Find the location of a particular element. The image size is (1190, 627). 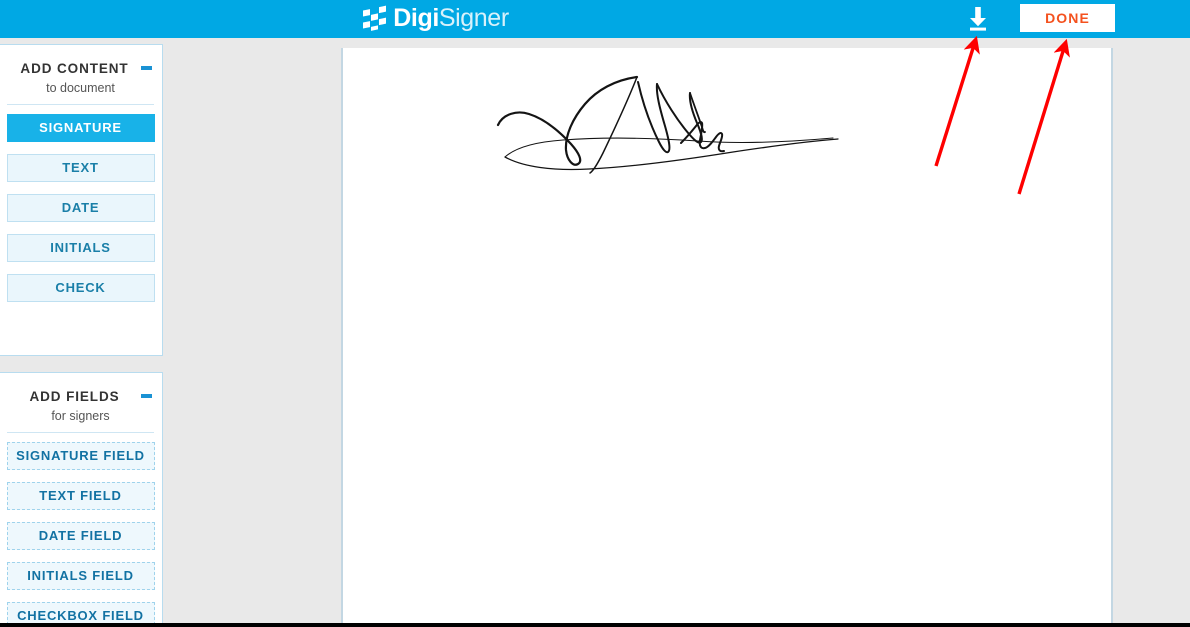

text-button: TEXT is located at coordinates (80, 168).